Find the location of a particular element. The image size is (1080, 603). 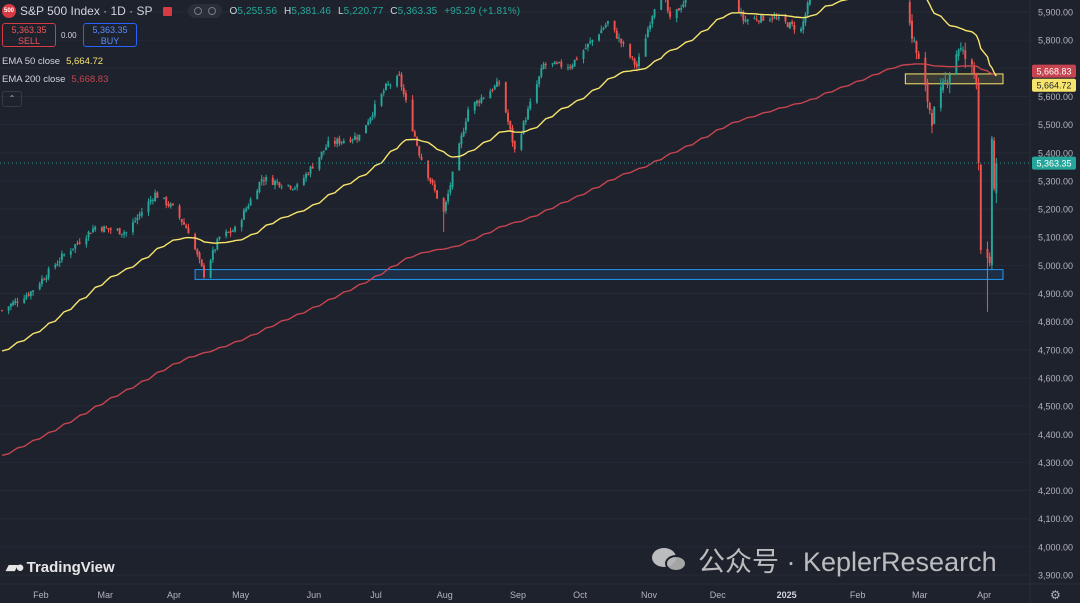

visibility-toggle is located at coordinates (204, 11).